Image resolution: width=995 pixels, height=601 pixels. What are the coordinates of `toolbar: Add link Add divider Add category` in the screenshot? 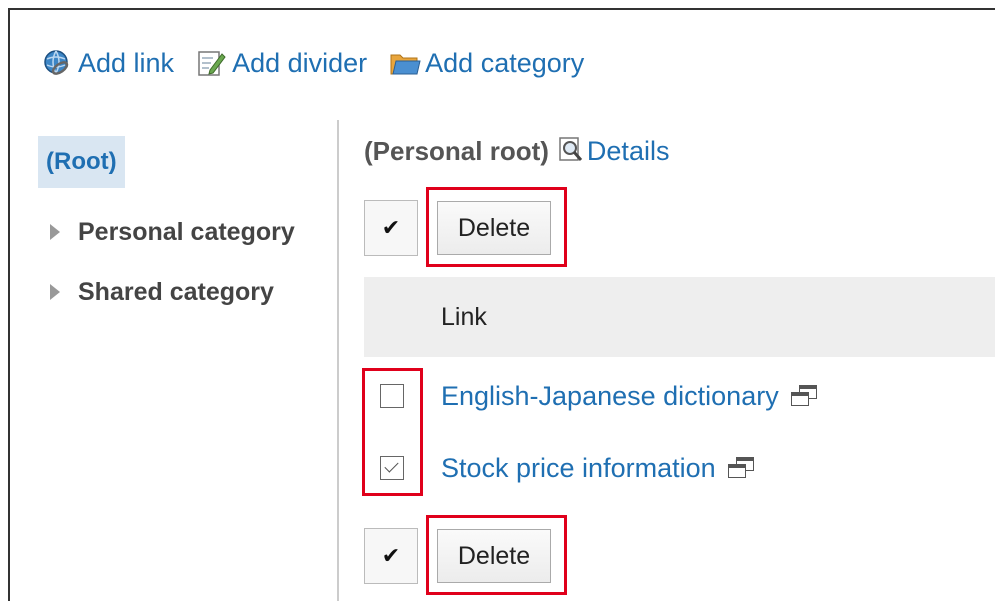 It's located at (324, 63).